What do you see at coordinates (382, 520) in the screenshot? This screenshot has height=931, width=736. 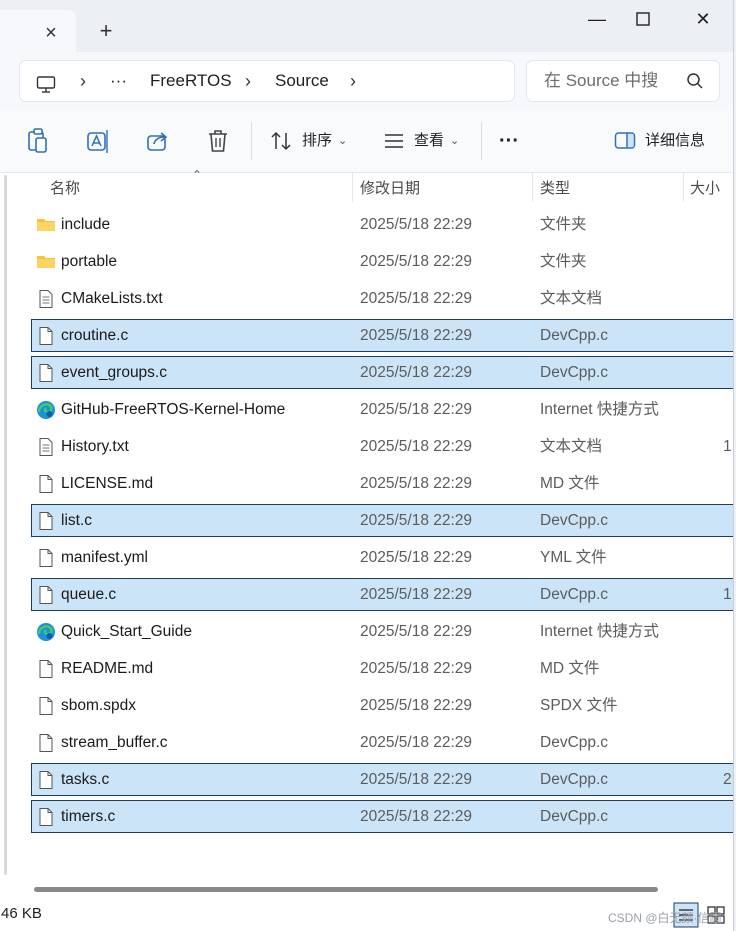 I see `file-row: list.c 2025/5/18 22:29 DevCpp.c` at bounding box center [382, 520].